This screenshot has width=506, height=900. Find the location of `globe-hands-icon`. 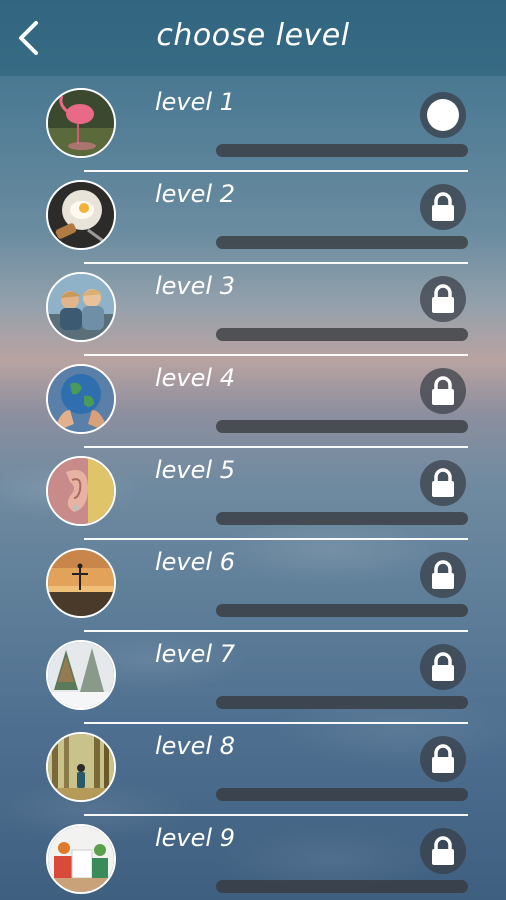

globe-hands-icon is located at coordinates (81, 399).